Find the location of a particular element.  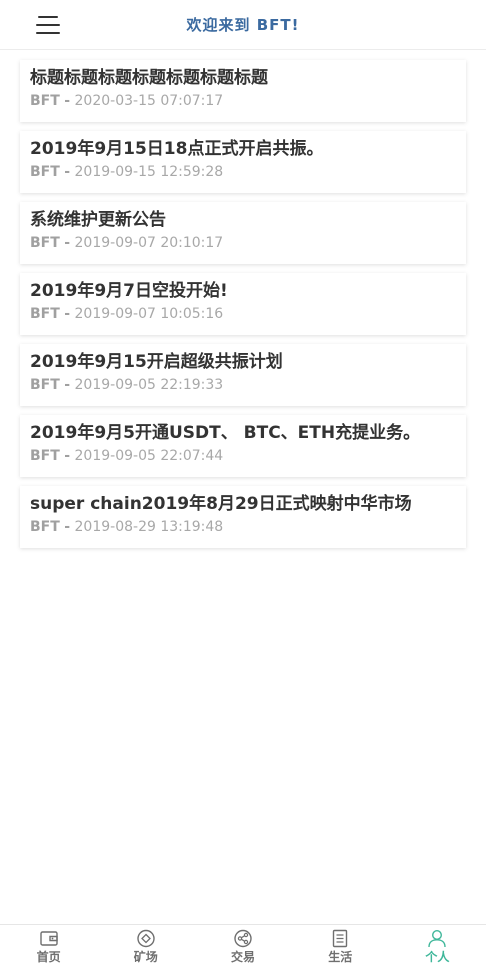

tab-trade: 交易 is located at coordinates (242, 947).